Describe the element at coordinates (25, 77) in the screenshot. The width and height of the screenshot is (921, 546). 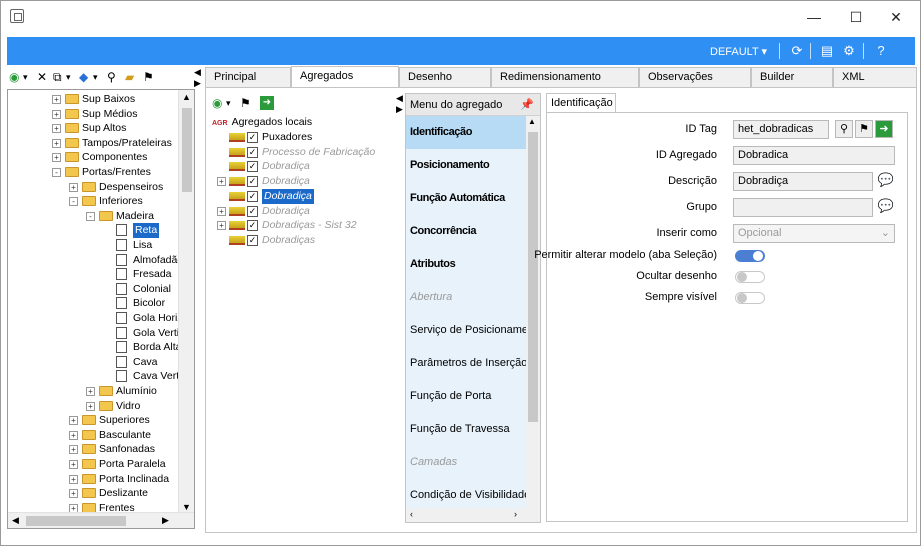
I see `back-dropdown-icon: ▾` at that location.